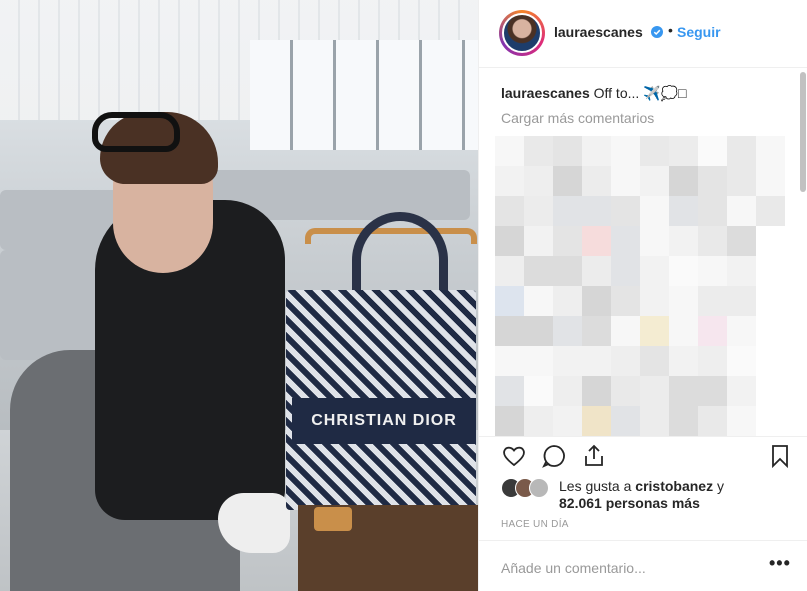 This screenshot has width=807, height=591. Describe the element at coordinates (527, 488) in the screenshot. I see `likers-avatars` at that location.